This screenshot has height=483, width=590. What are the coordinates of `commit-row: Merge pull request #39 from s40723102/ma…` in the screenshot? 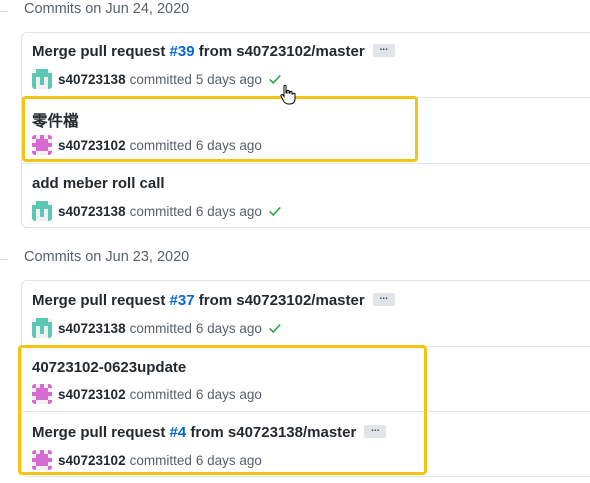 It's located at (306, 65).